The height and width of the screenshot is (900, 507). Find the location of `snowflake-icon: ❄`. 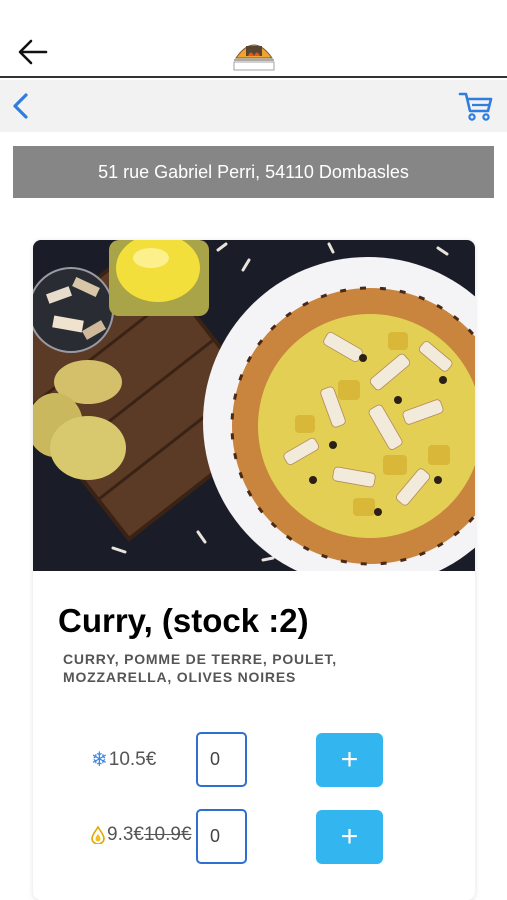

snowflake-icon: ❄ is located at coordinates (99, 760).